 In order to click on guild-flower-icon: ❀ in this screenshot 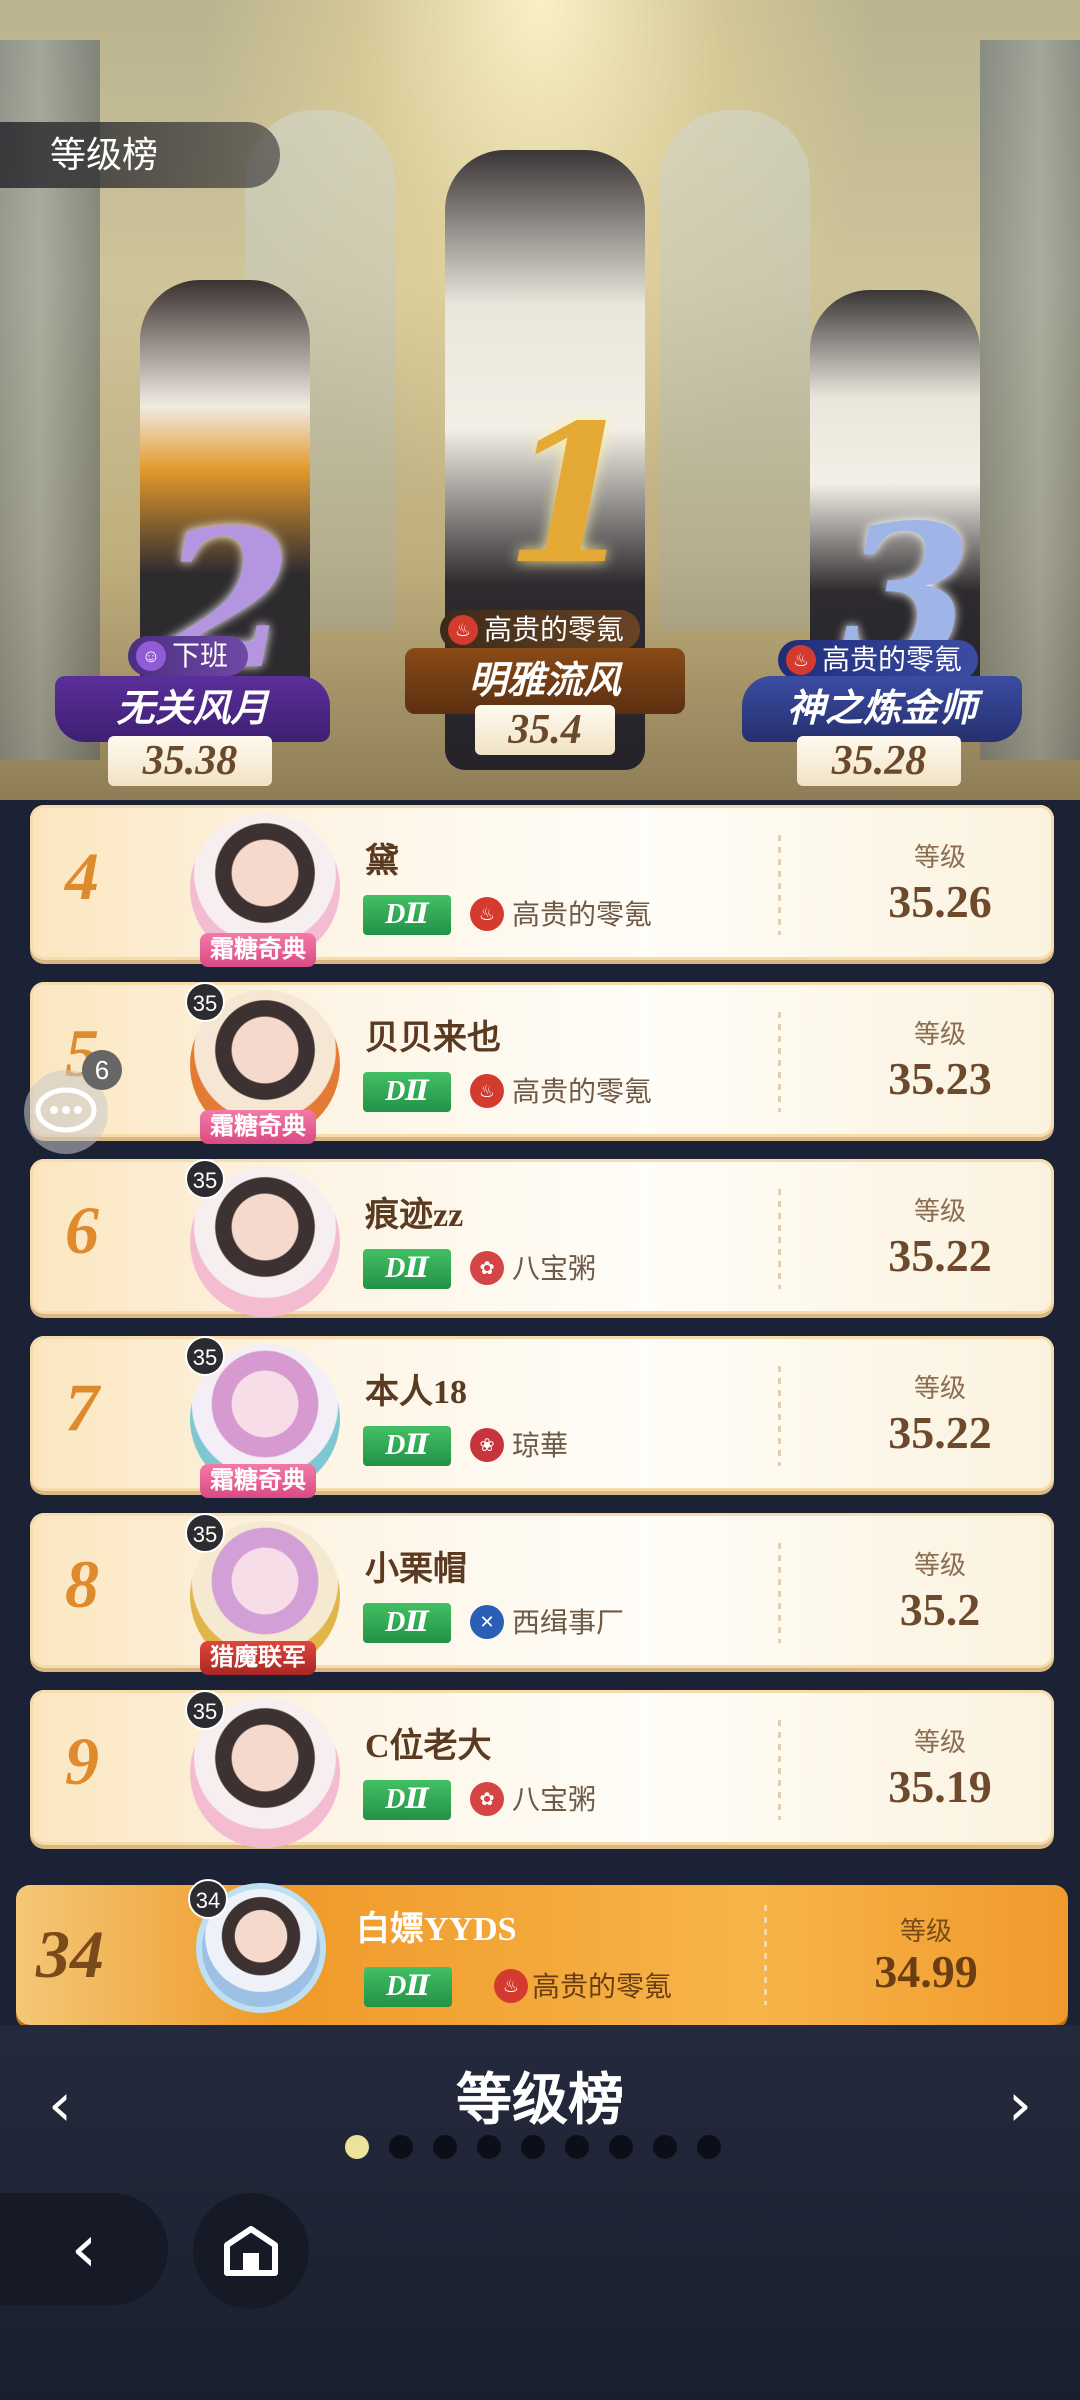, I will do `click(487, 1445)`.